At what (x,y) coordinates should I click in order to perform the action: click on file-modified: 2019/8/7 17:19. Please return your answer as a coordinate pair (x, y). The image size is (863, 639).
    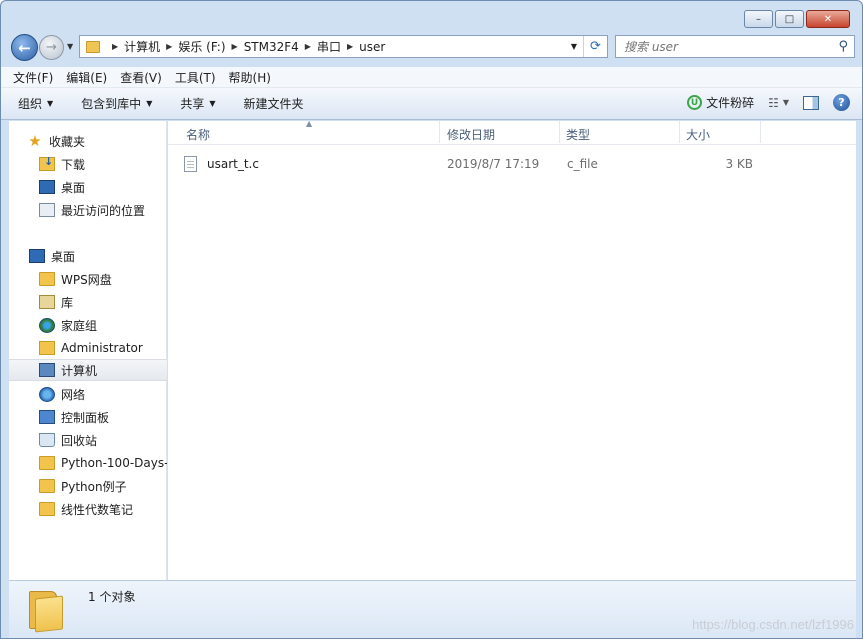
    Looking at the image, I should click on (493, 164).